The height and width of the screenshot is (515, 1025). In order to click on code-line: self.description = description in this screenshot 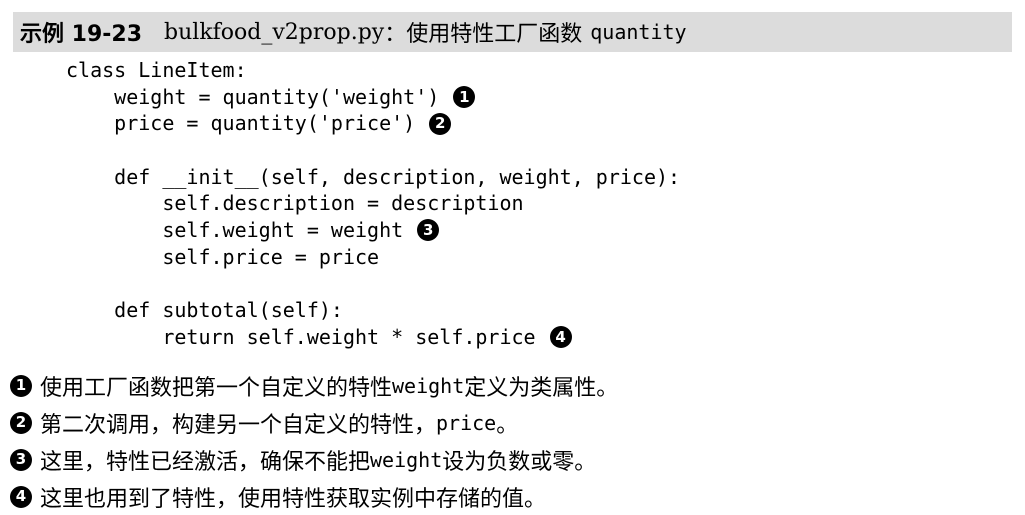, I will do `click(373, 203)`.